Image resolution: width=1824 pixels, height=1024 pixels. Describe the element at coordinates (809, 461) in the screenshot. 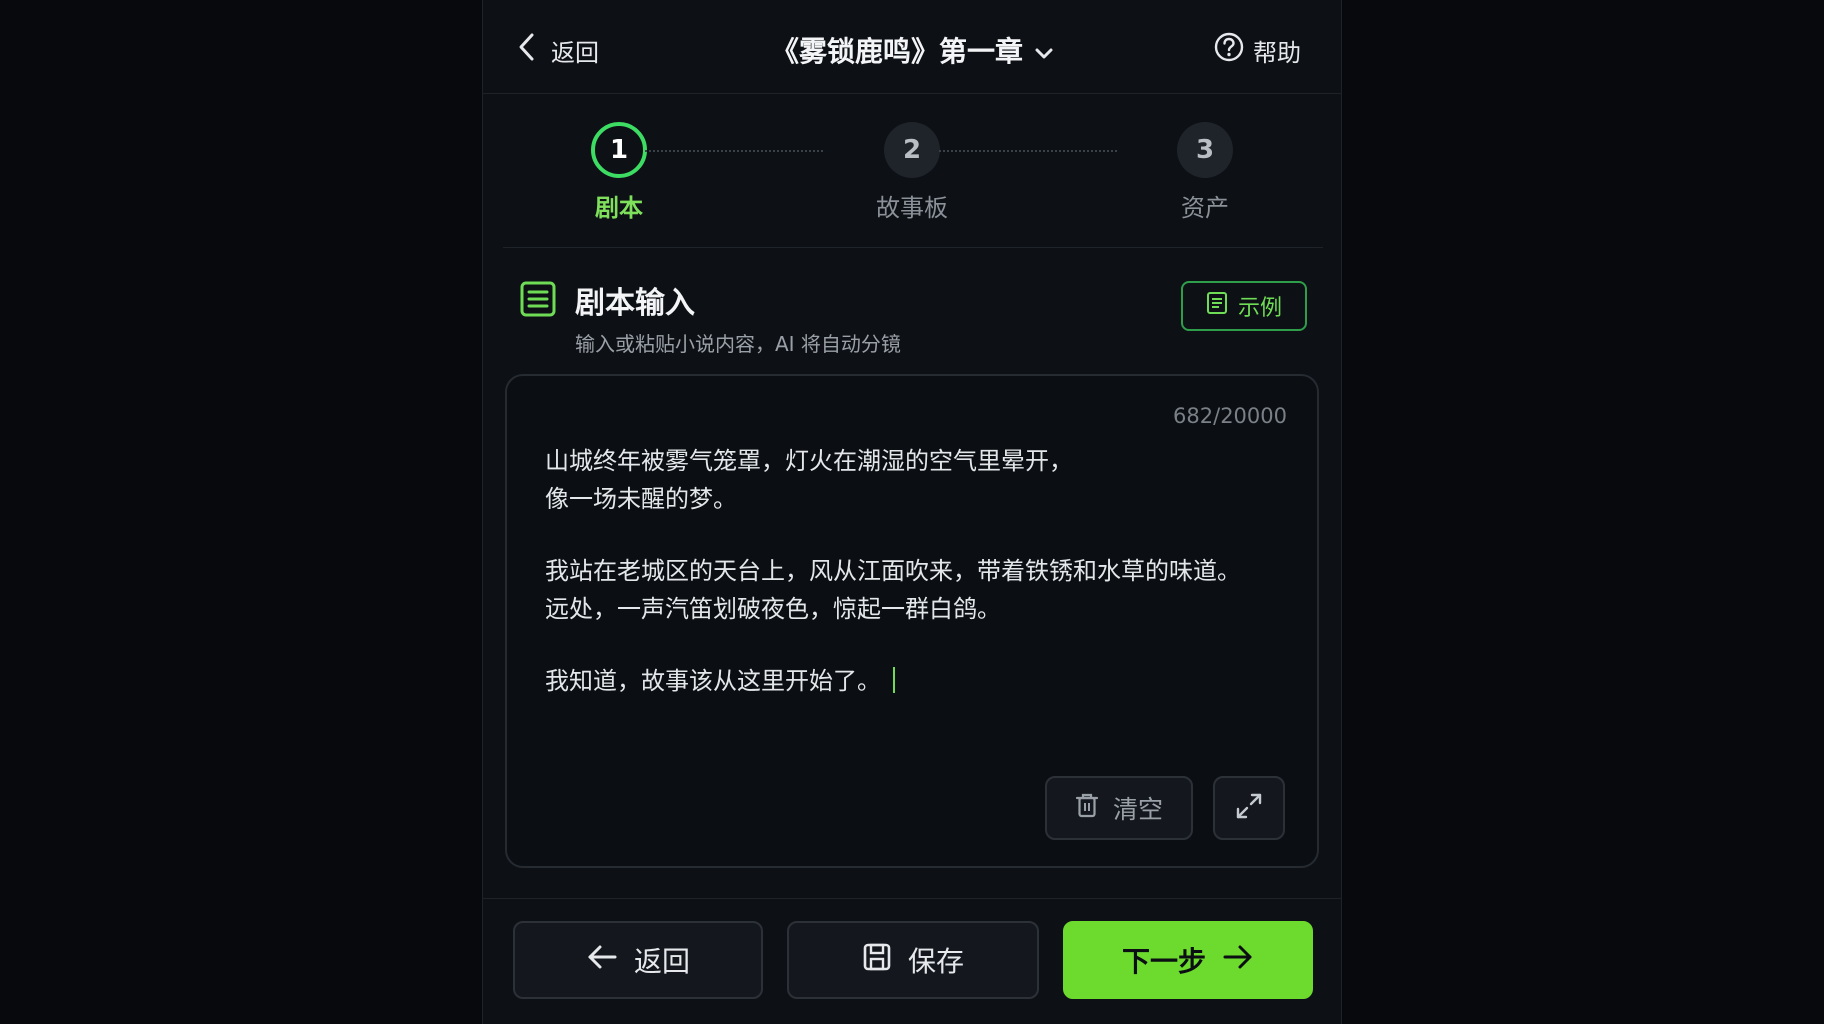

I see `text-line: 山城终年被雾气笼罩，灯火在潮湿的空气里晕开，` at that location.